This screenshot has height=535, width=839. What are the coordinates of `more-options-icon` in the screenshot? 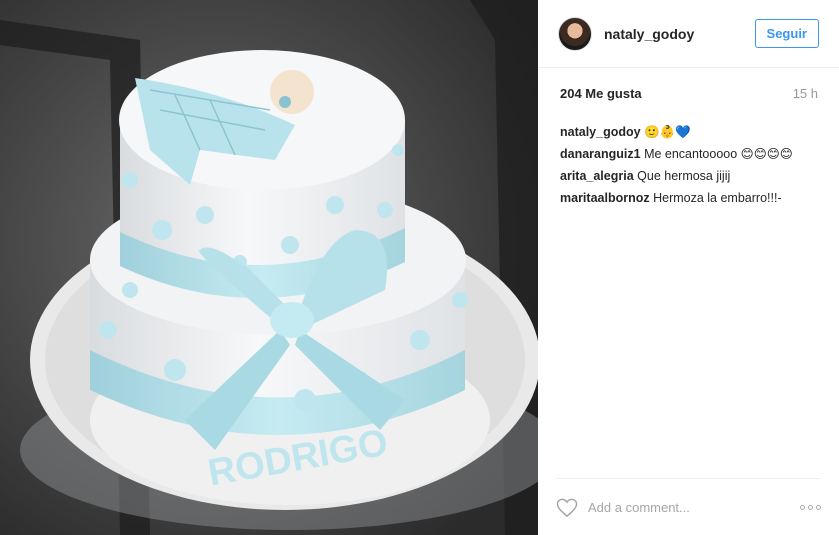 It's located at (810, 507).